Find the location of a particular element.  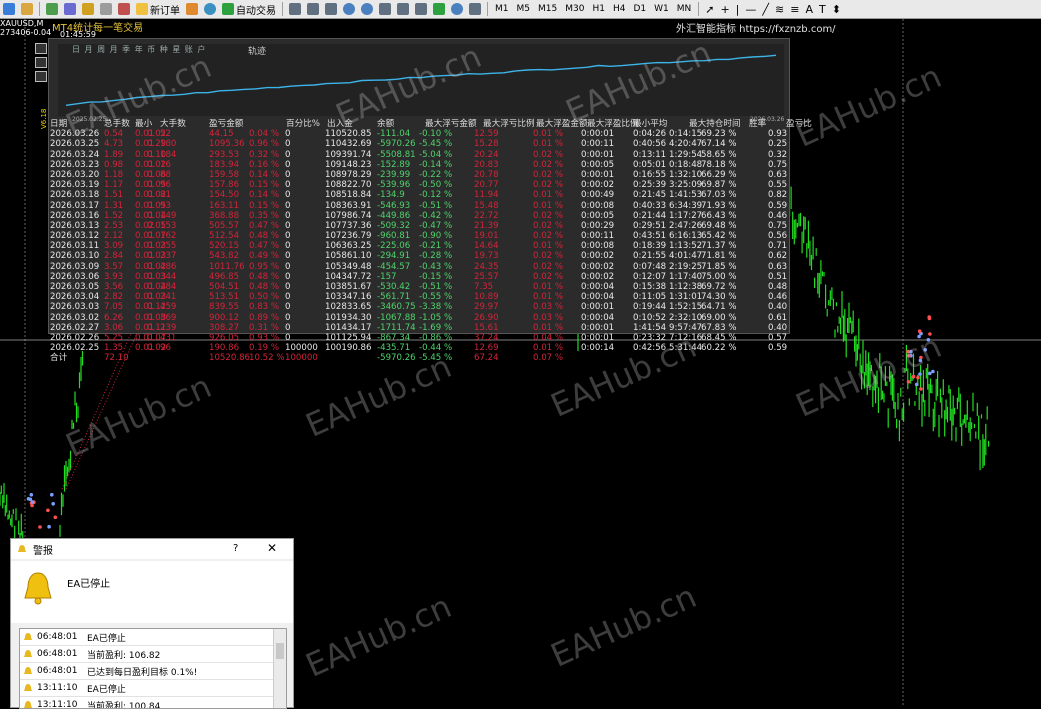

autoscroll-button is located at coordinates (403, 9).